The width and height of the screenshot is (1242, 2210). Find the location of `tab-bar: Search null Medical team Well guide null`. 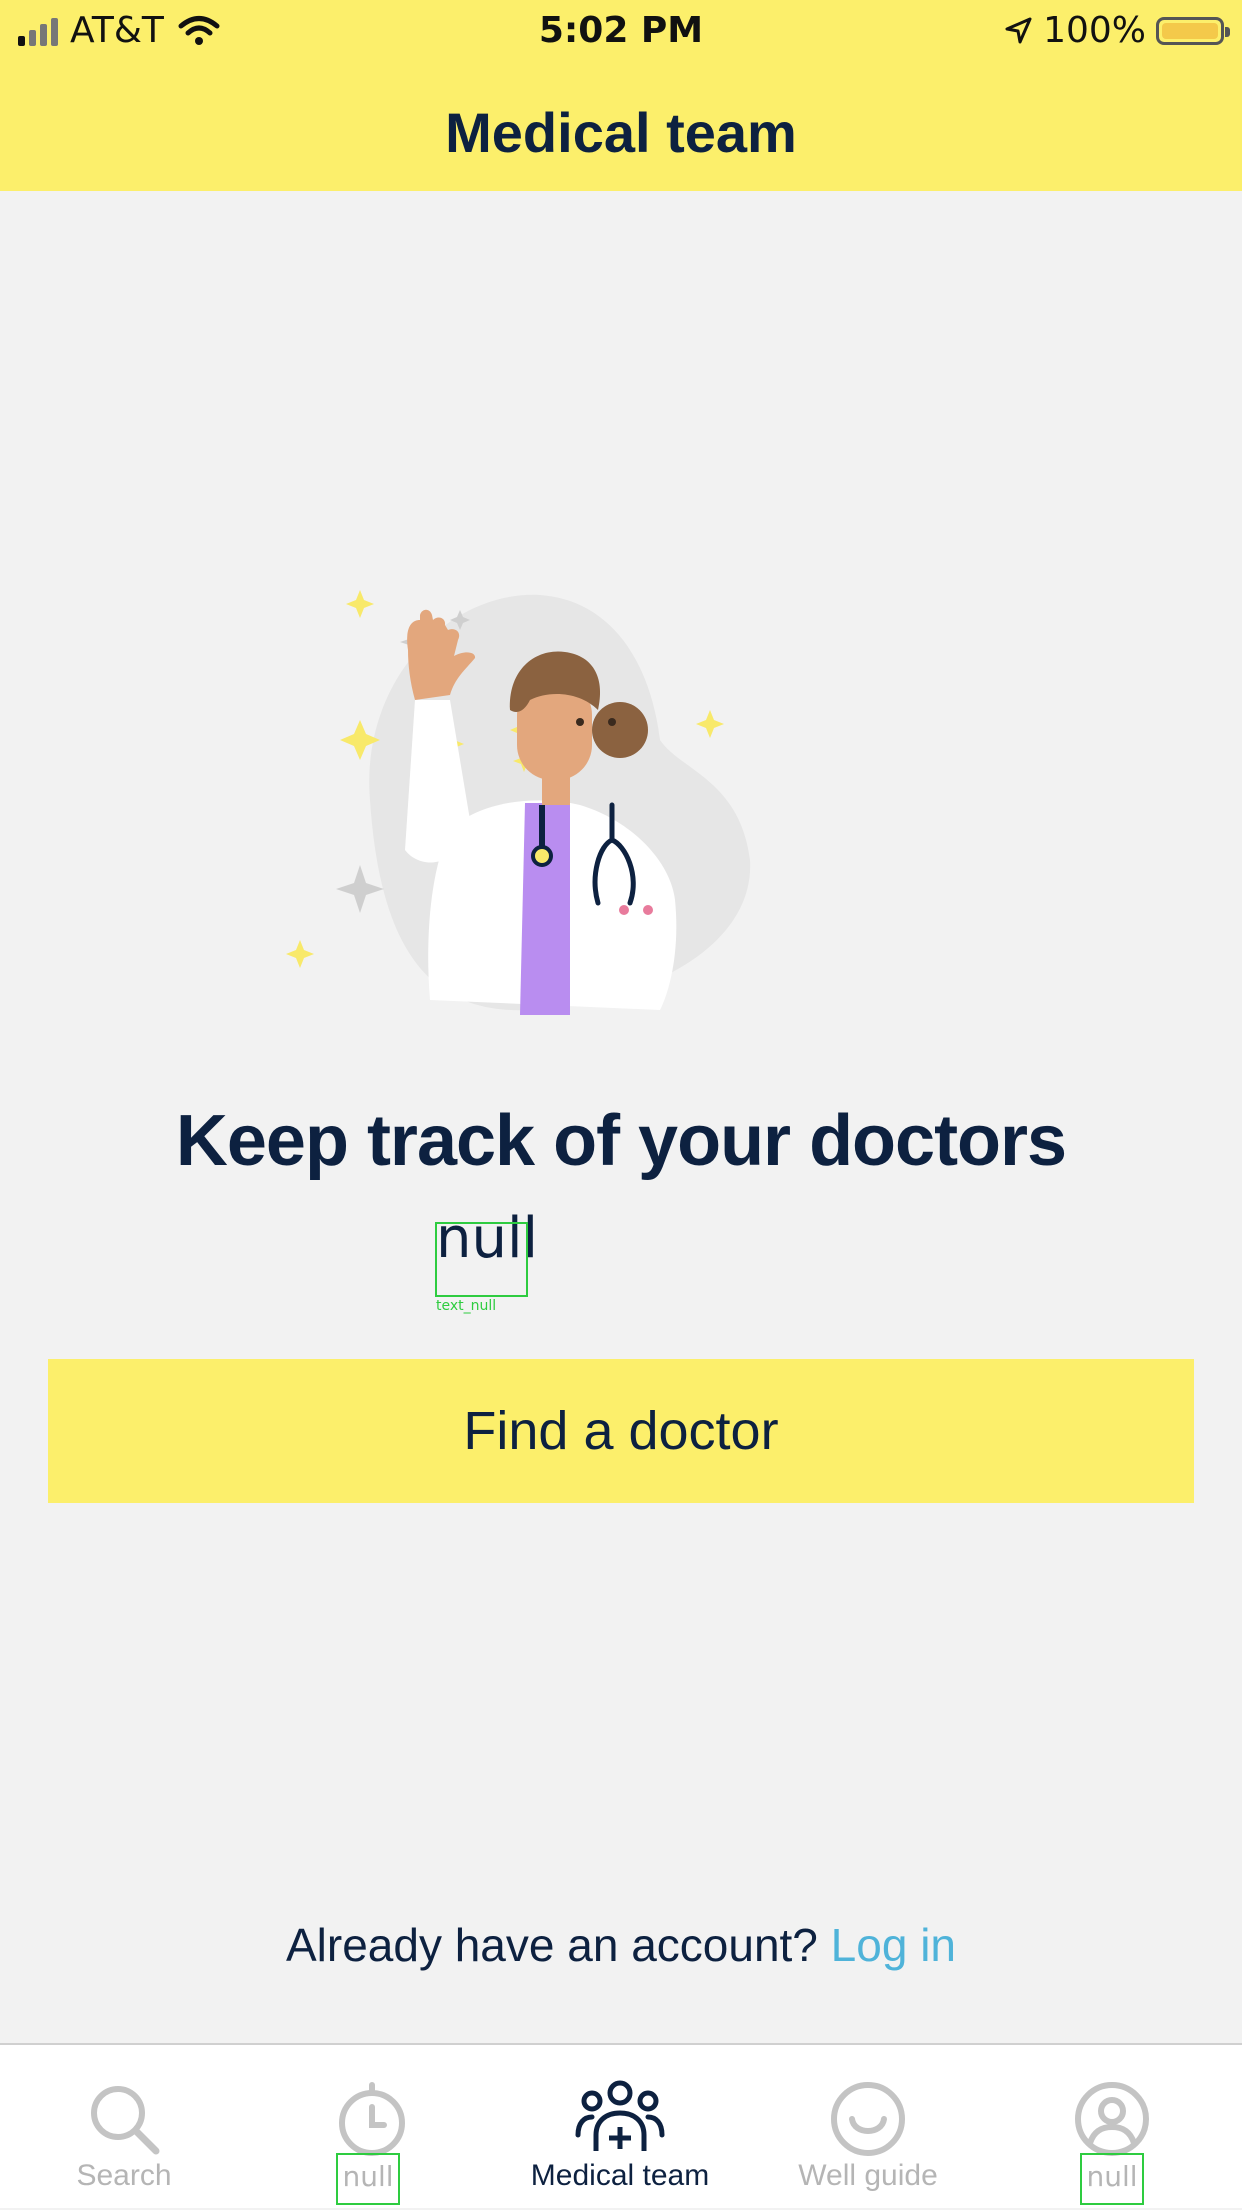

tab-bar: Search null Medical team Well guide null is located at coordinates (621, 2125).